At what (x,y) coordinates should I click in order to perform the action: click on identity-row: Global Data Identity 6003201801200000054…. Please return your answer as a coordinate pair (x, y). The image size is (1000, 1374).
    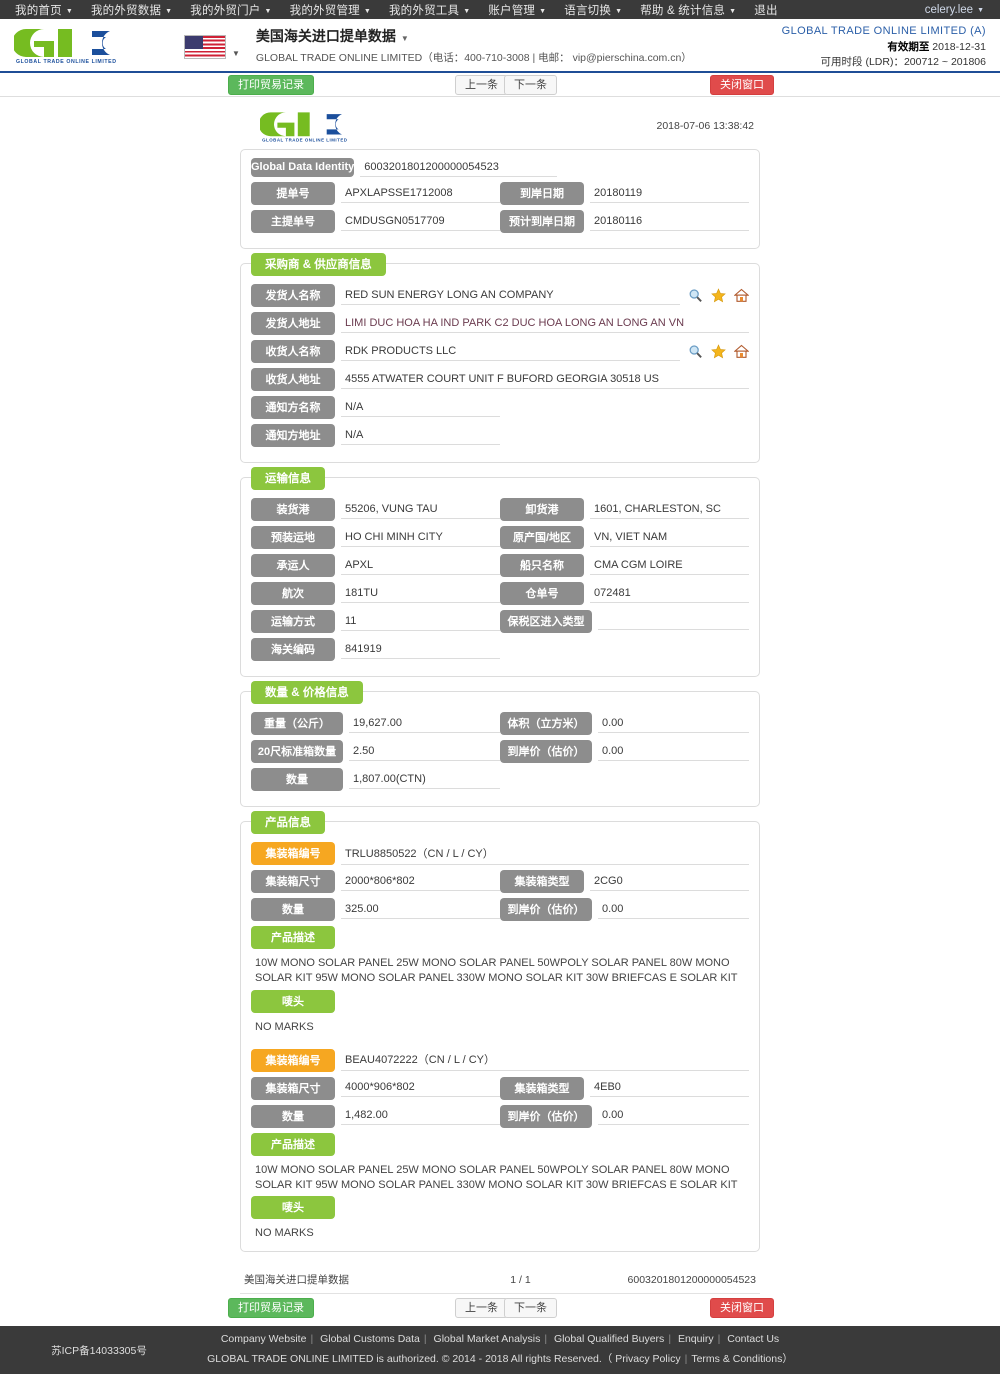
    Looking at the image, I should click on (500, 167).